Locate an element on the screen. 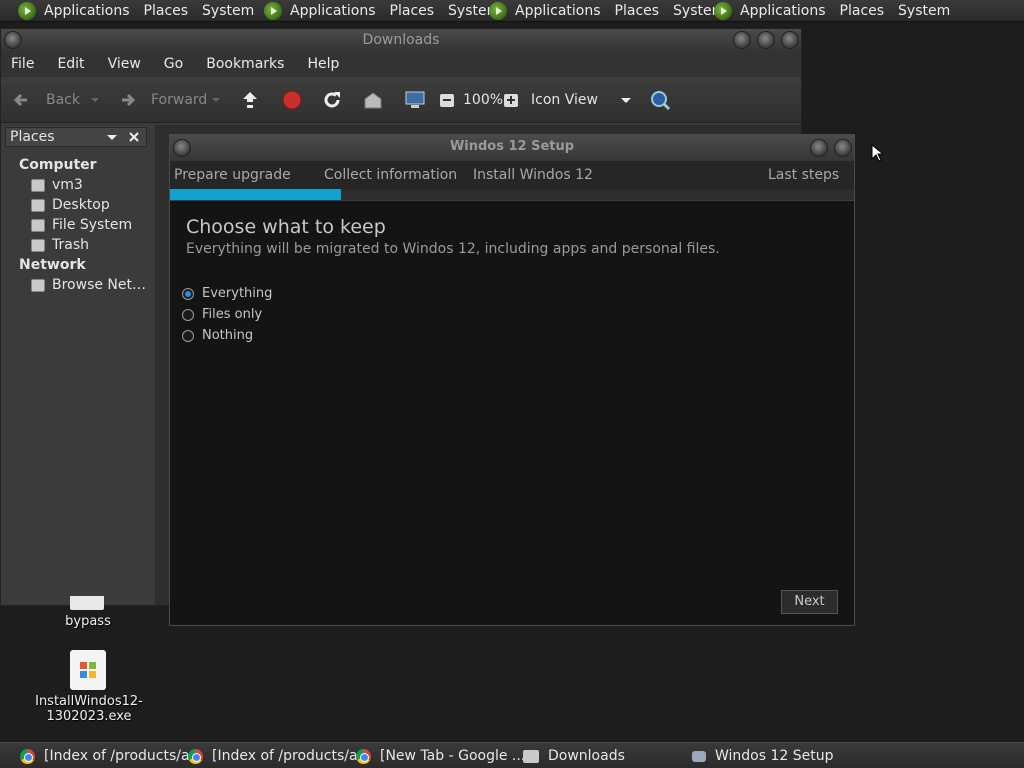 The image size is (1024, 768). sidebar-item-trash: Trash is located at coordinates (60, 245).